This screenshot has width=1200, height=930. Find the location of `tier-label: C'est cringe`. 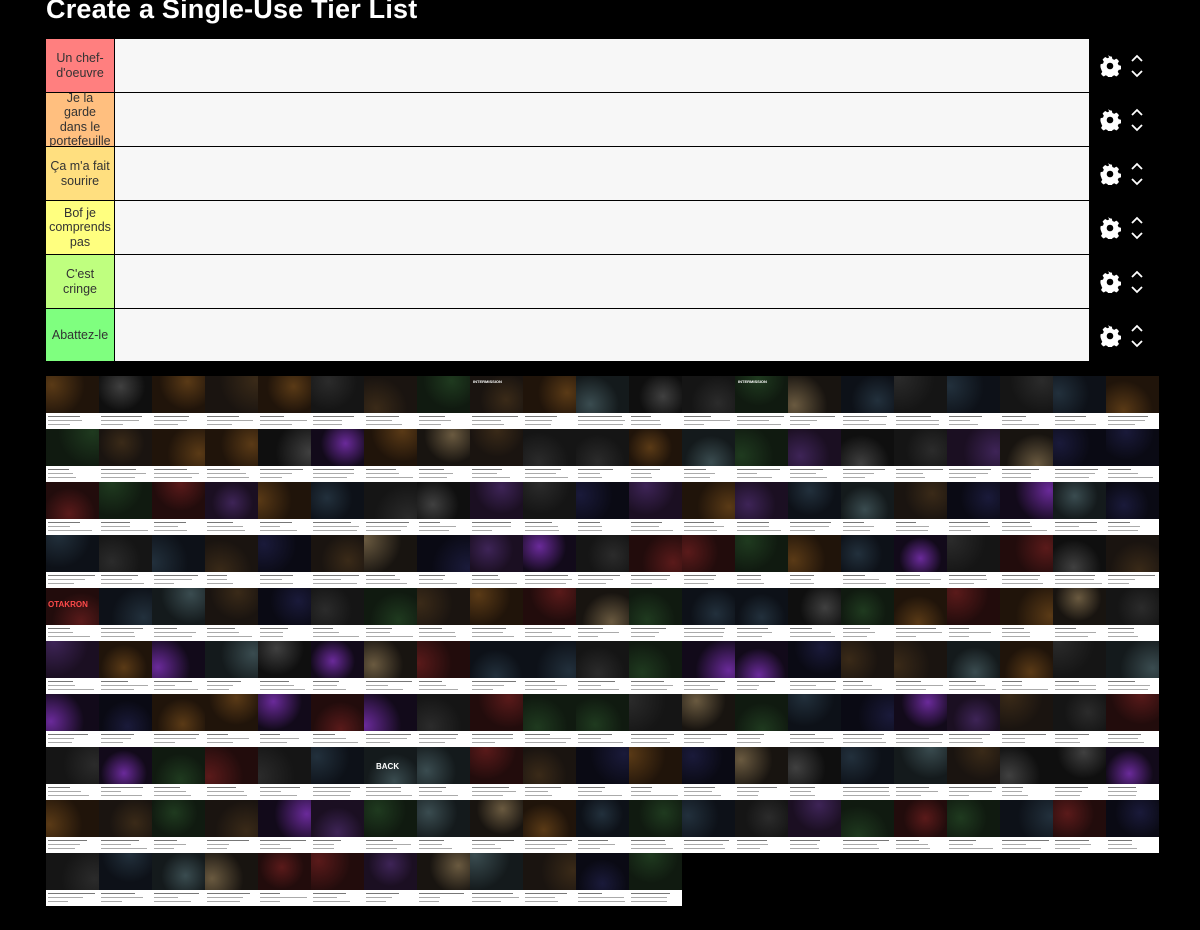

tier-label: C'est cringe is located at coordinates (80, 281).